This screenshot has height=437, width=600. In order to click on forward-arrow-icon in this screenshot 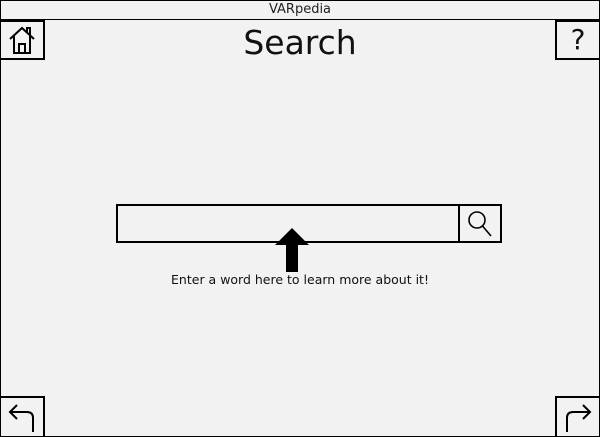, I will do `click(579, 418)`.